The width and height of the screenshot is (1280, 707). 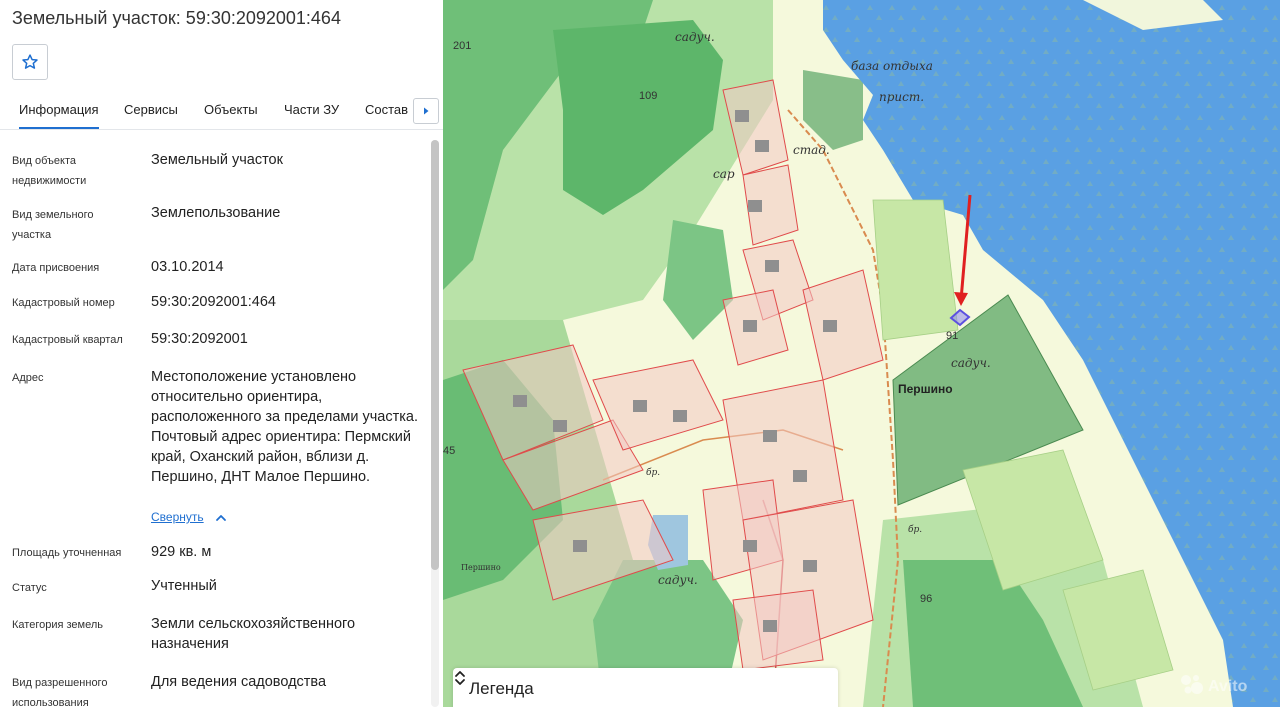 I want to click on object-type-value: Земельный участок, so click(x=217, y=160).